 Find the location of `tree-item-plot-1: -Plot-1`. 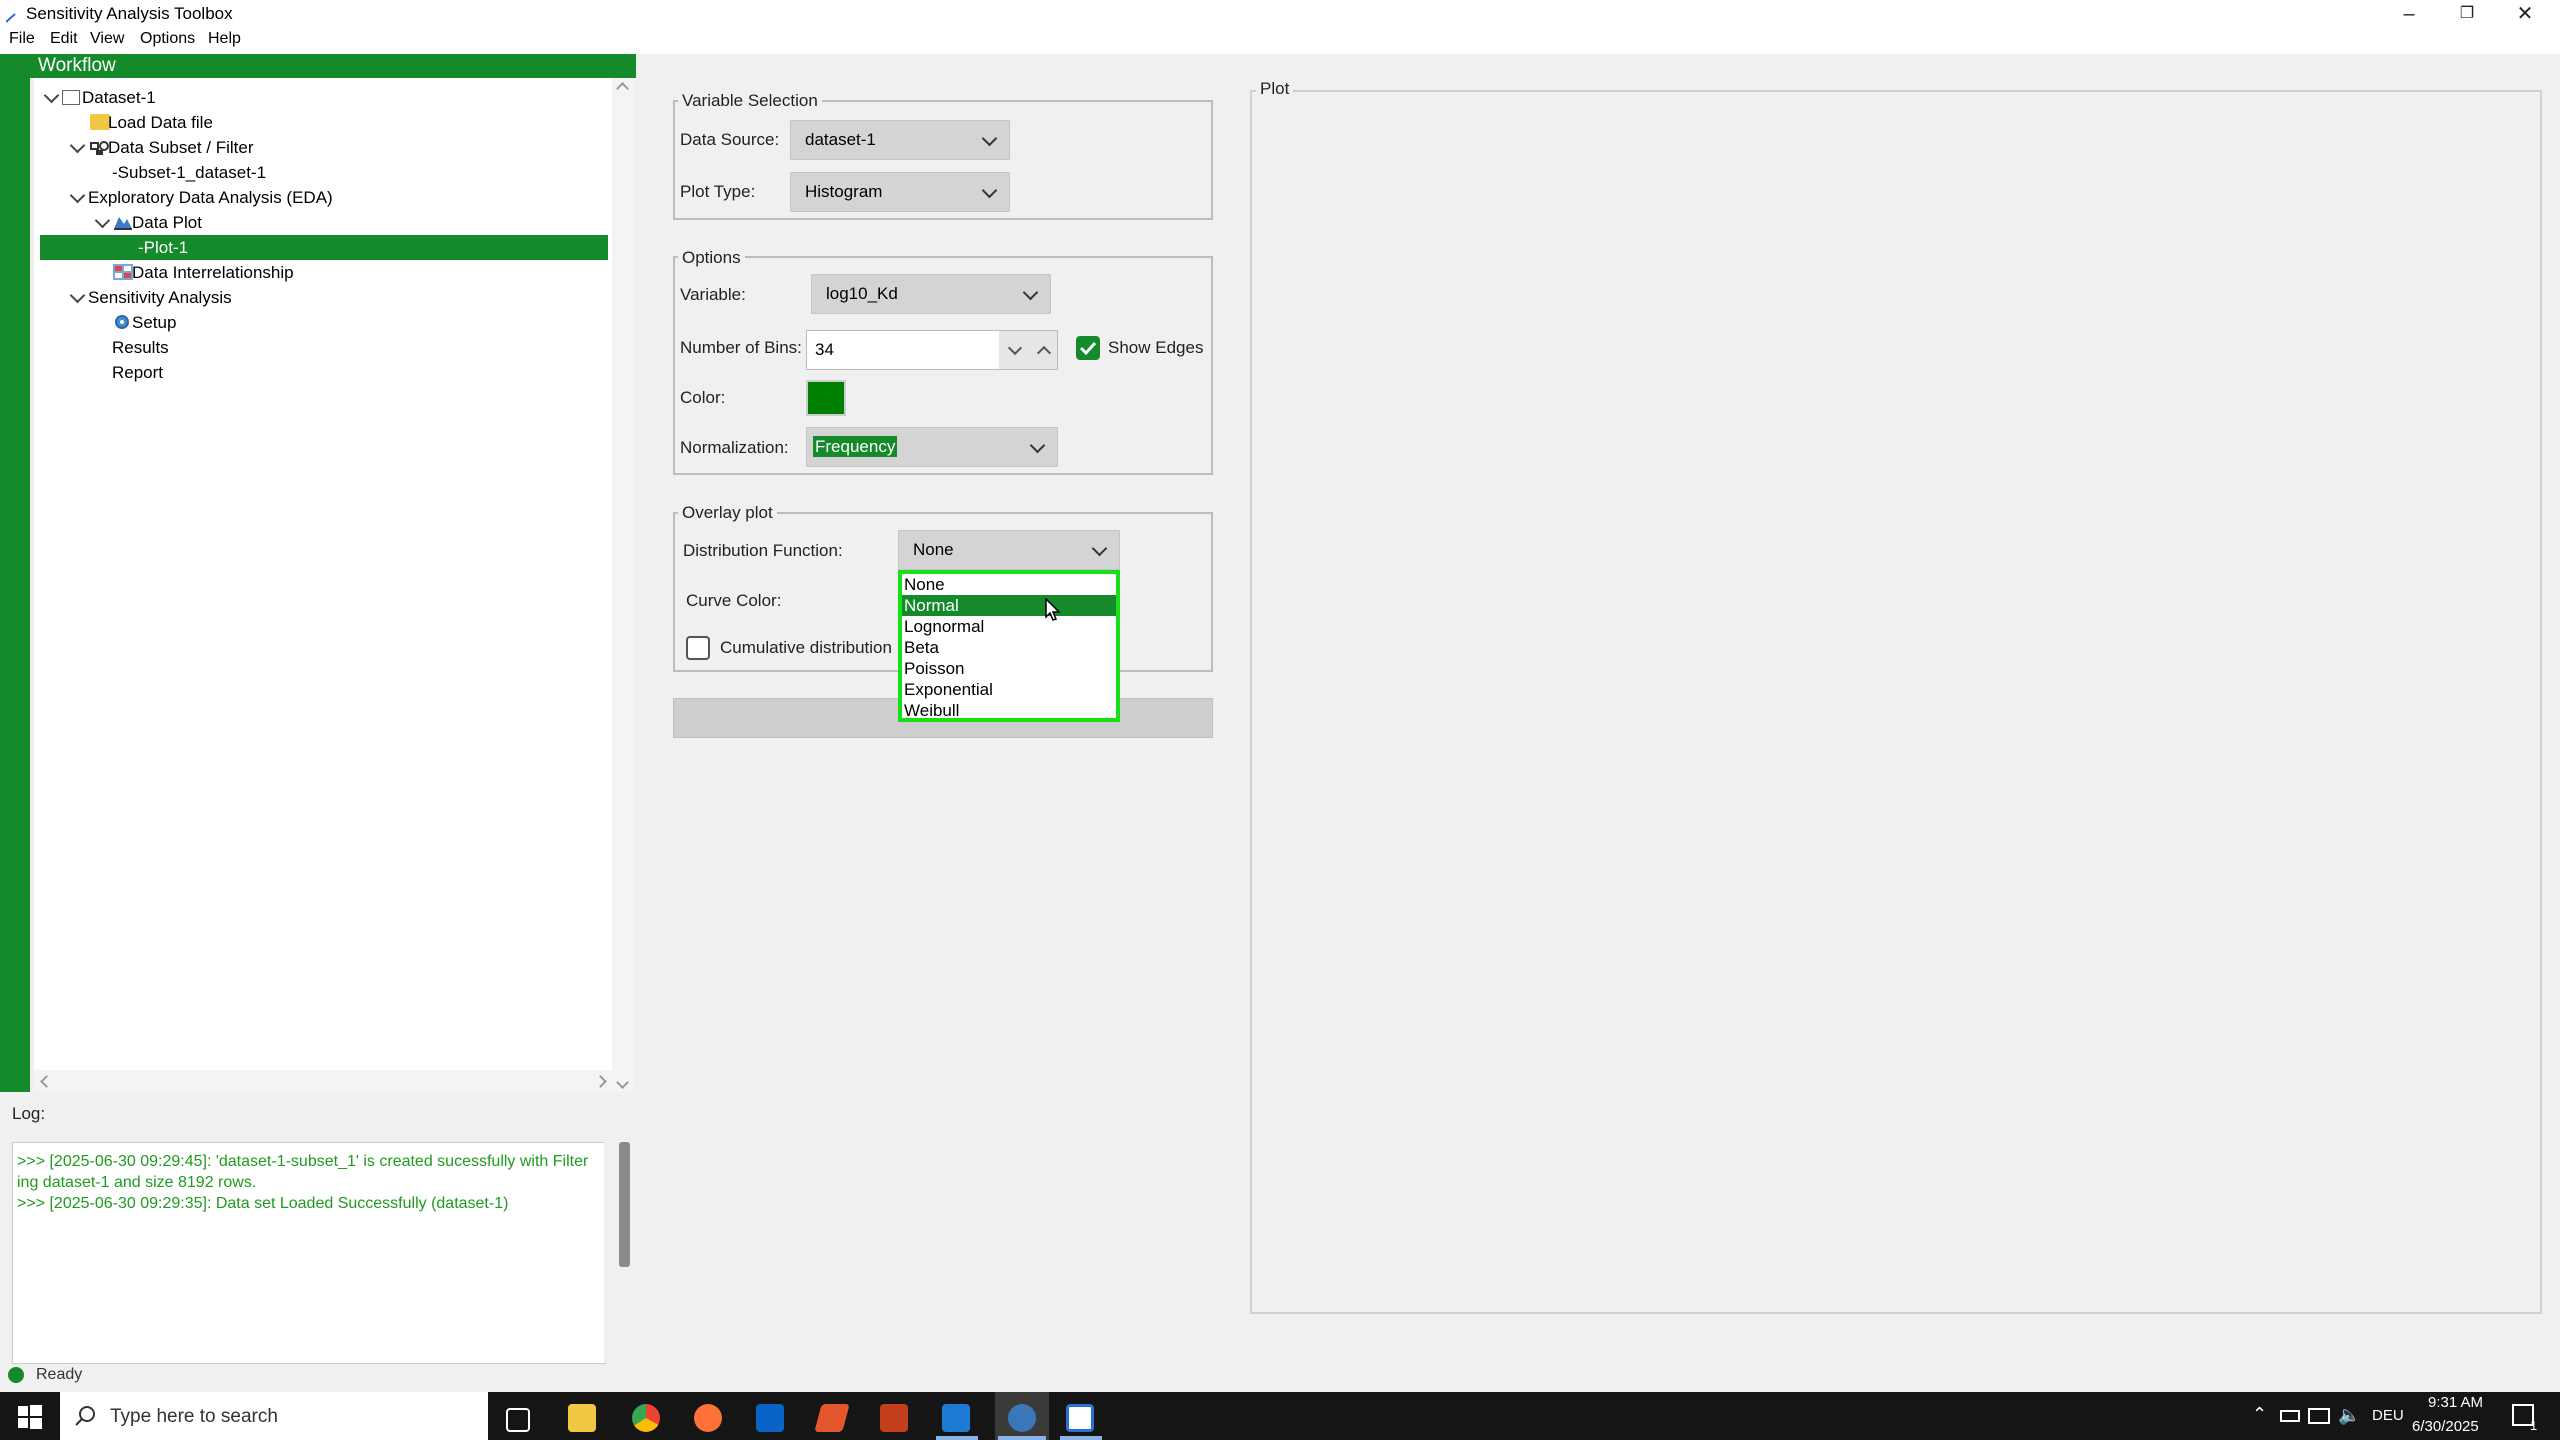

tree-item-plot-1: -Plot-1 is located at coordinates (163, 247).